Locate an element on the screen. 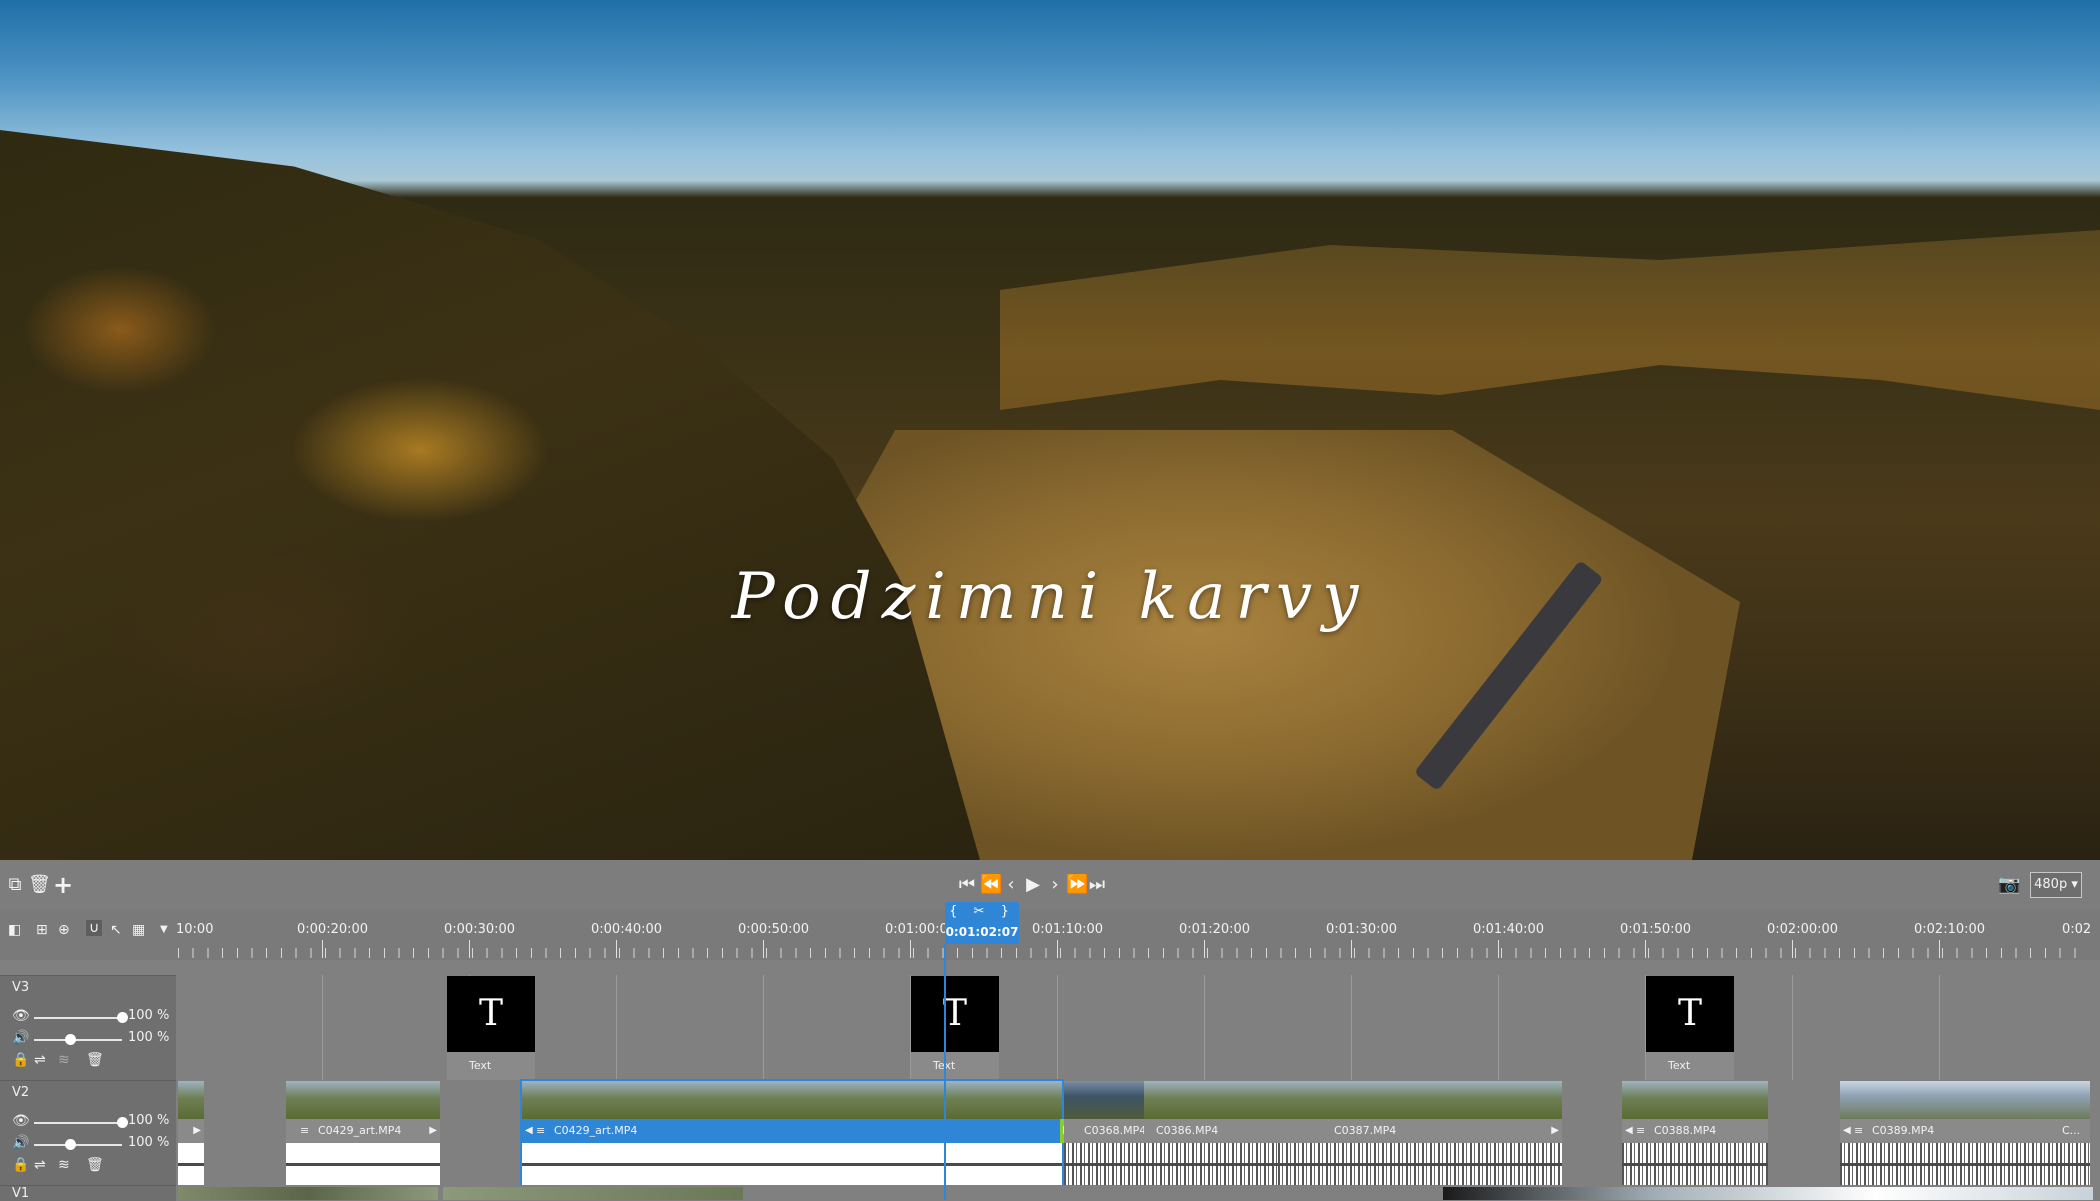 Image resolution: width=2100 pixels, height=1201 pixels. track-name: V3 is located at coordinates (21, 987).